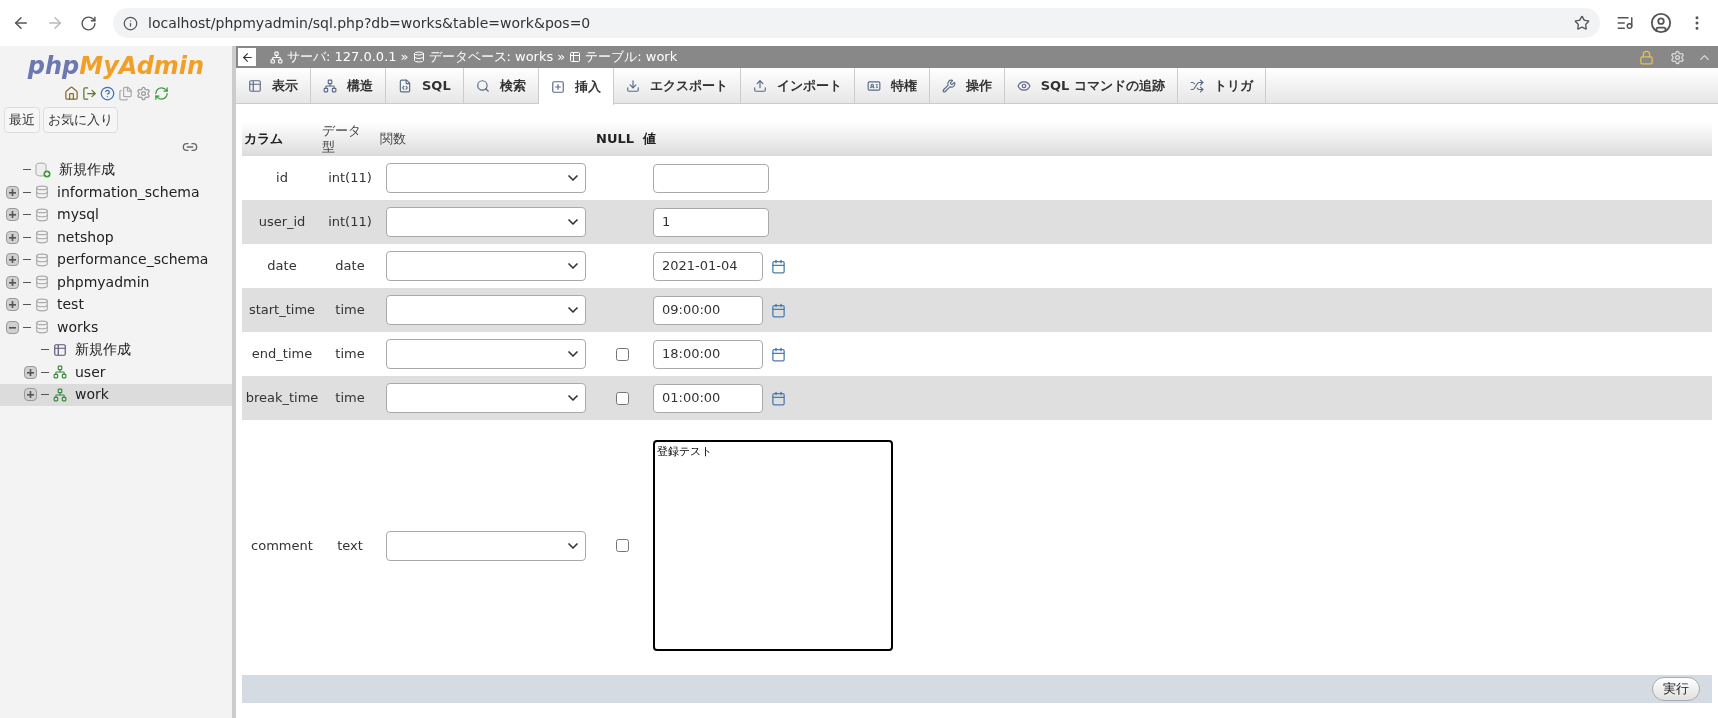 This screenshot has width=1718, height=718. I want to click on exit-icon, so click(89, 93).